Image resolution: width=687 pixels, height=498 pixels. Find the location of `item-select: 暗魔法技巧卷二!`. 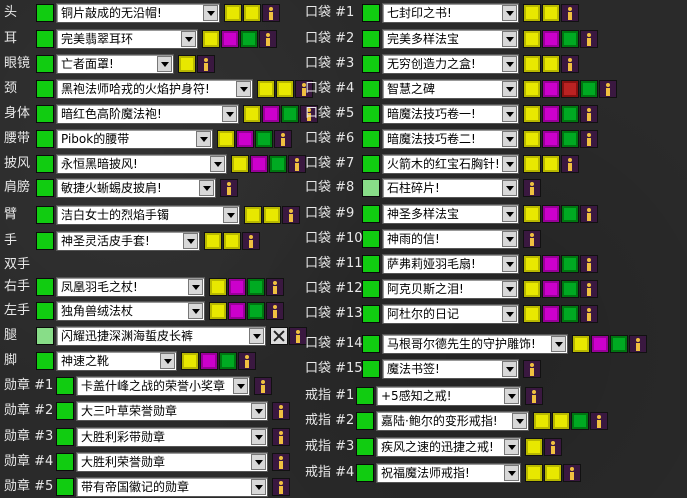

item-select: 暗魔法技巧卷二! is located at coordinates (450, 139).